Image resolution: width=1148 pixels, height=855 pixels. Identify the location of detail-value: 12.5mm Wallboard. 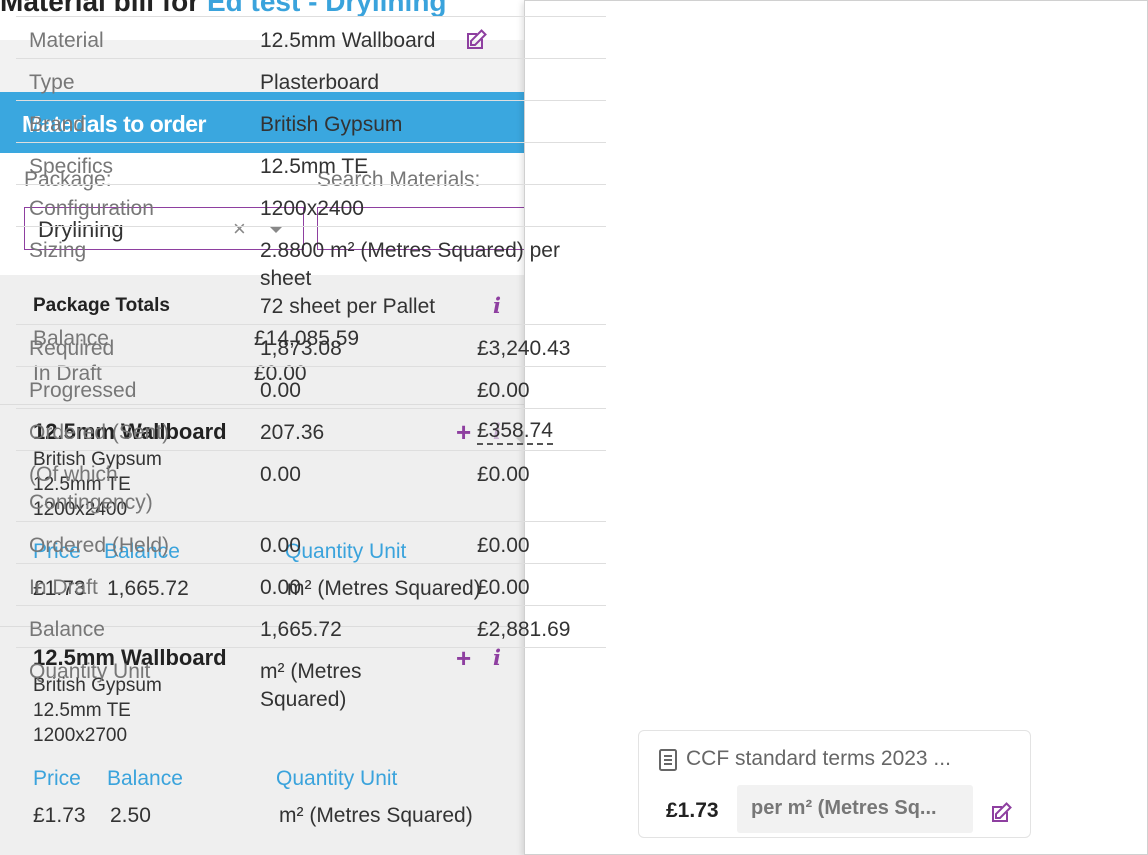
(348, 40).